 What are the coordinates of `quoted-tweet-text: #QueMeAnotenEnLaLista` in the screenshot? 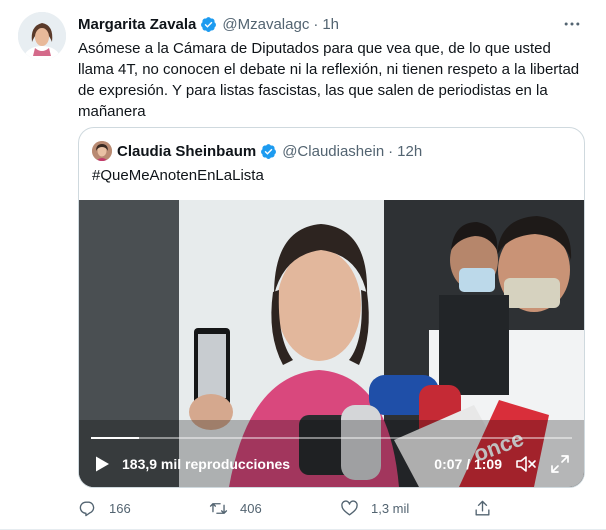 It's located at (178, 175).